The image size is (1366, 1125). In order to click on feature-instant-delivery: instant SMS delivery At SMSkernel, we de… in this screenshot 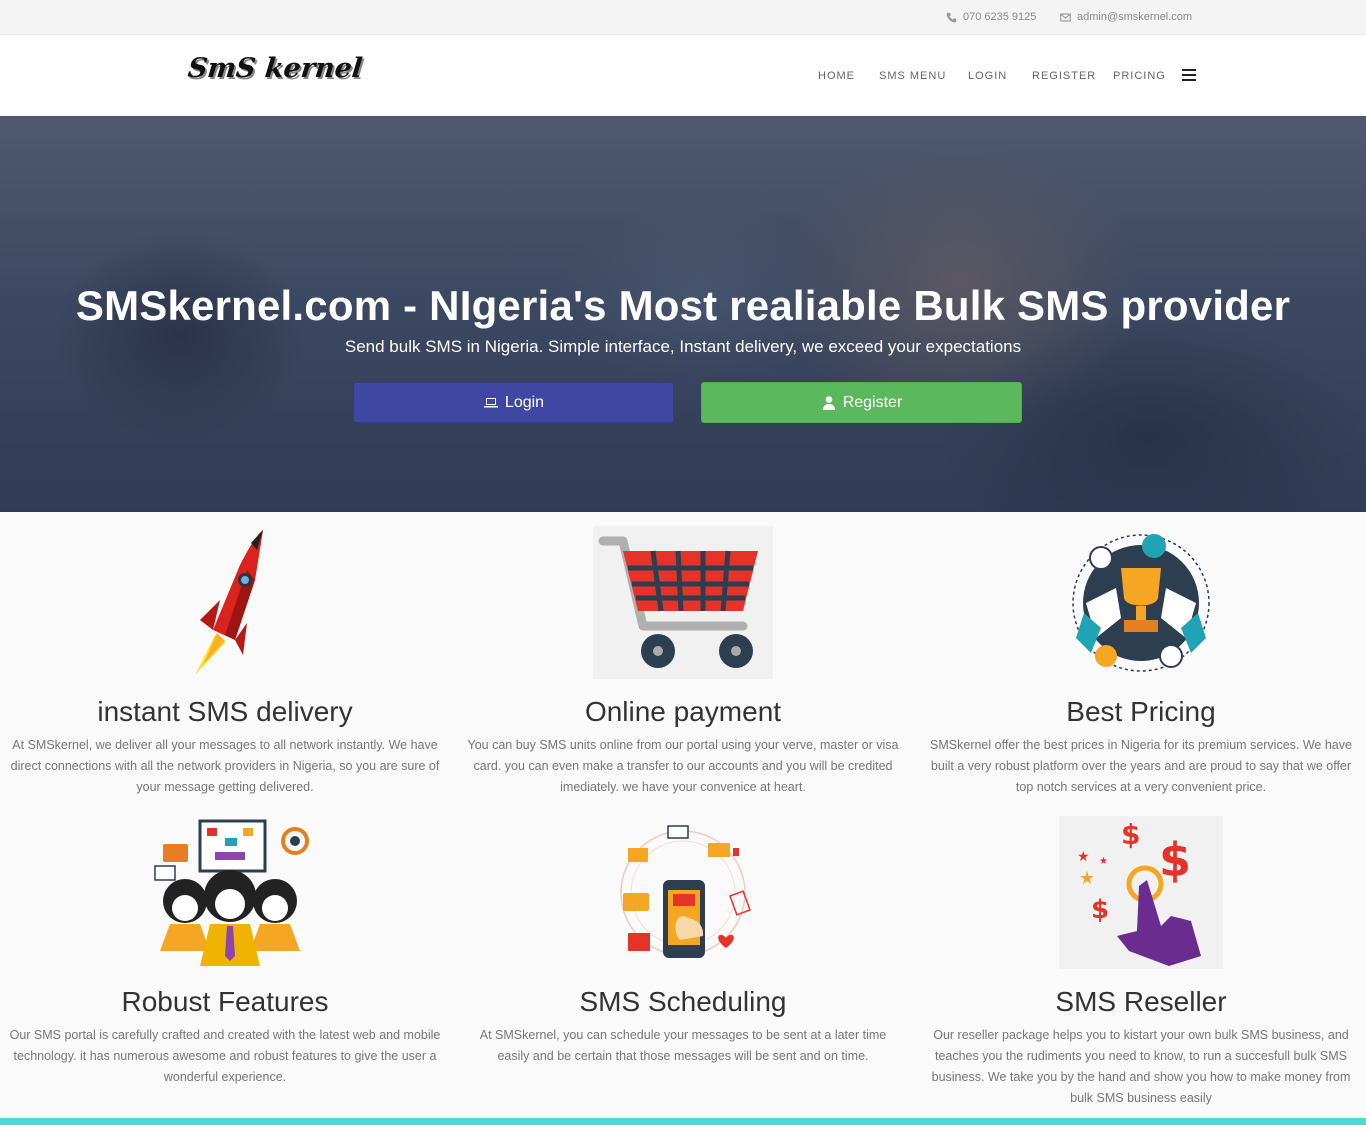, I will do `click(225, 662)`.